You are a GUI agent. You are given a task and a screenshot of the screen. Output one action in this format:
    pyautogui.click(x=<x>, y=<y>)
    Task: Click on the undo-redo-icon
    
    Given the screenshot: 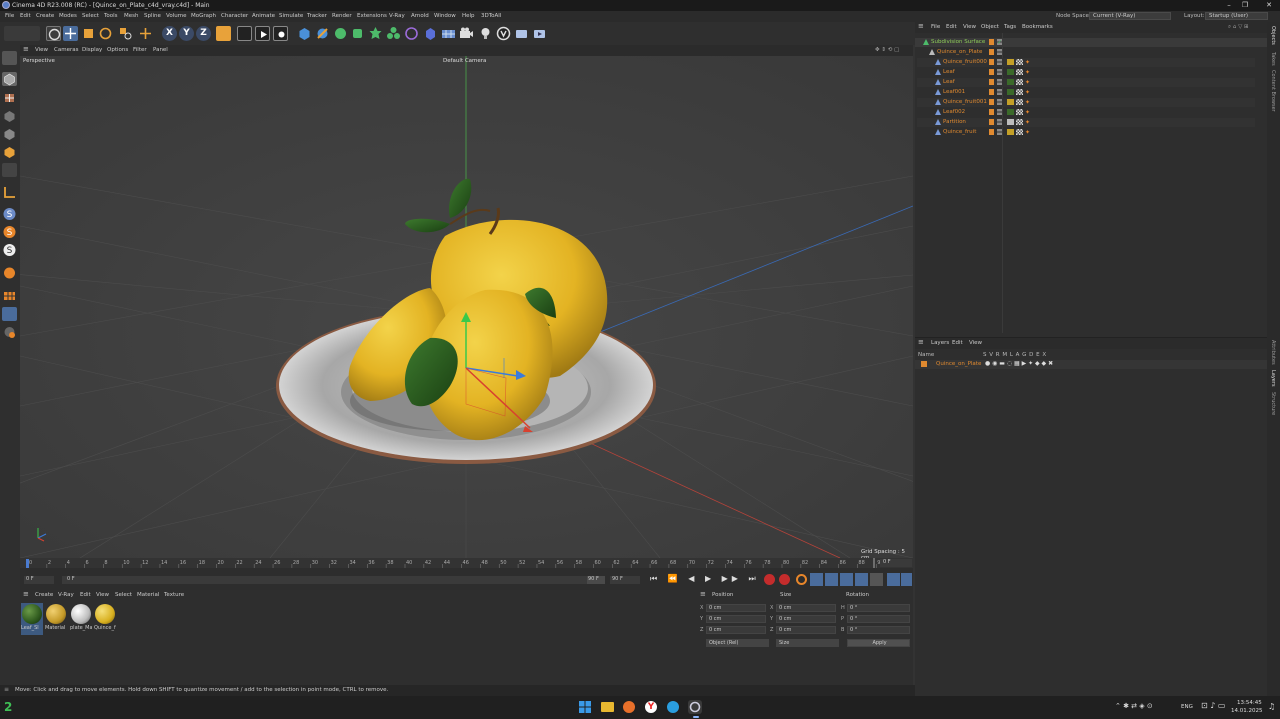 What is the action you would take?
    pyautogui.click(x=22, y=33)
    